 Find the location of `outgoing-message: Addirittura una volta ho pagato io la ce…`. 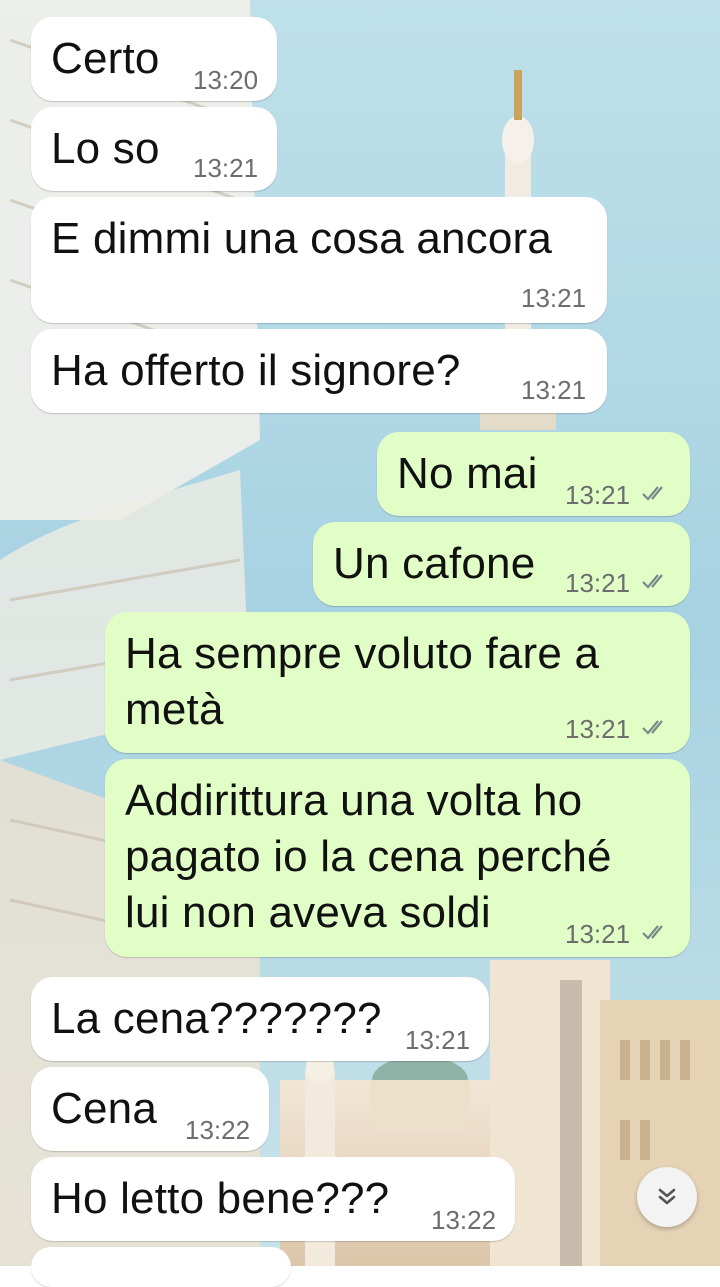

outgoing-message: Addirittura una volta ho pagato io la ce… is located at coordinates (397, 858).